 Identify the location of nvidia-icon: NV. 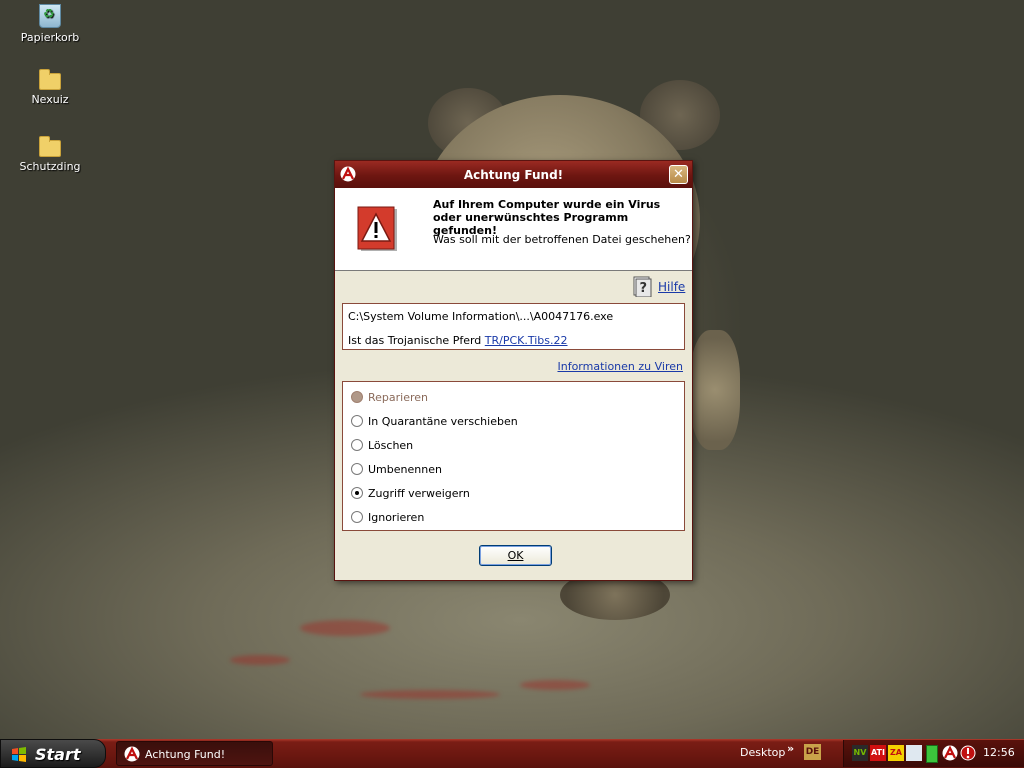
(860, 753).